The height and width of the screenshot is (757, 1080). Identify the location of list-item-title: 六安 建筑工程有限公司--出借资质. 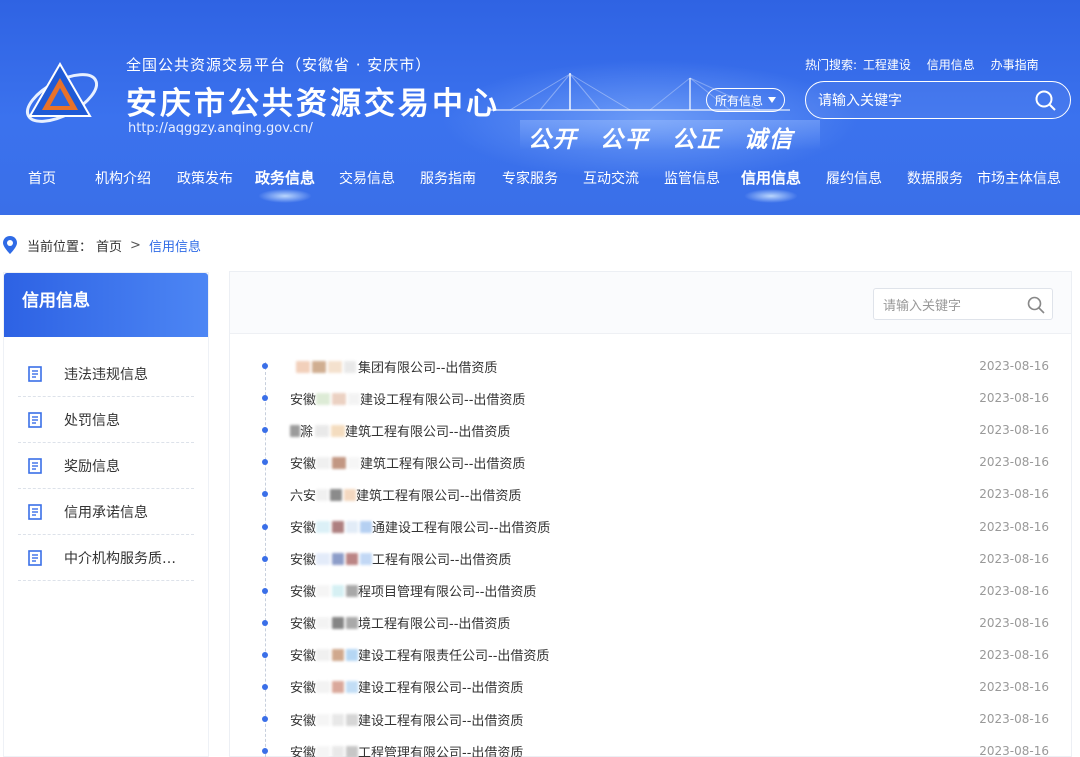
(405, 494).